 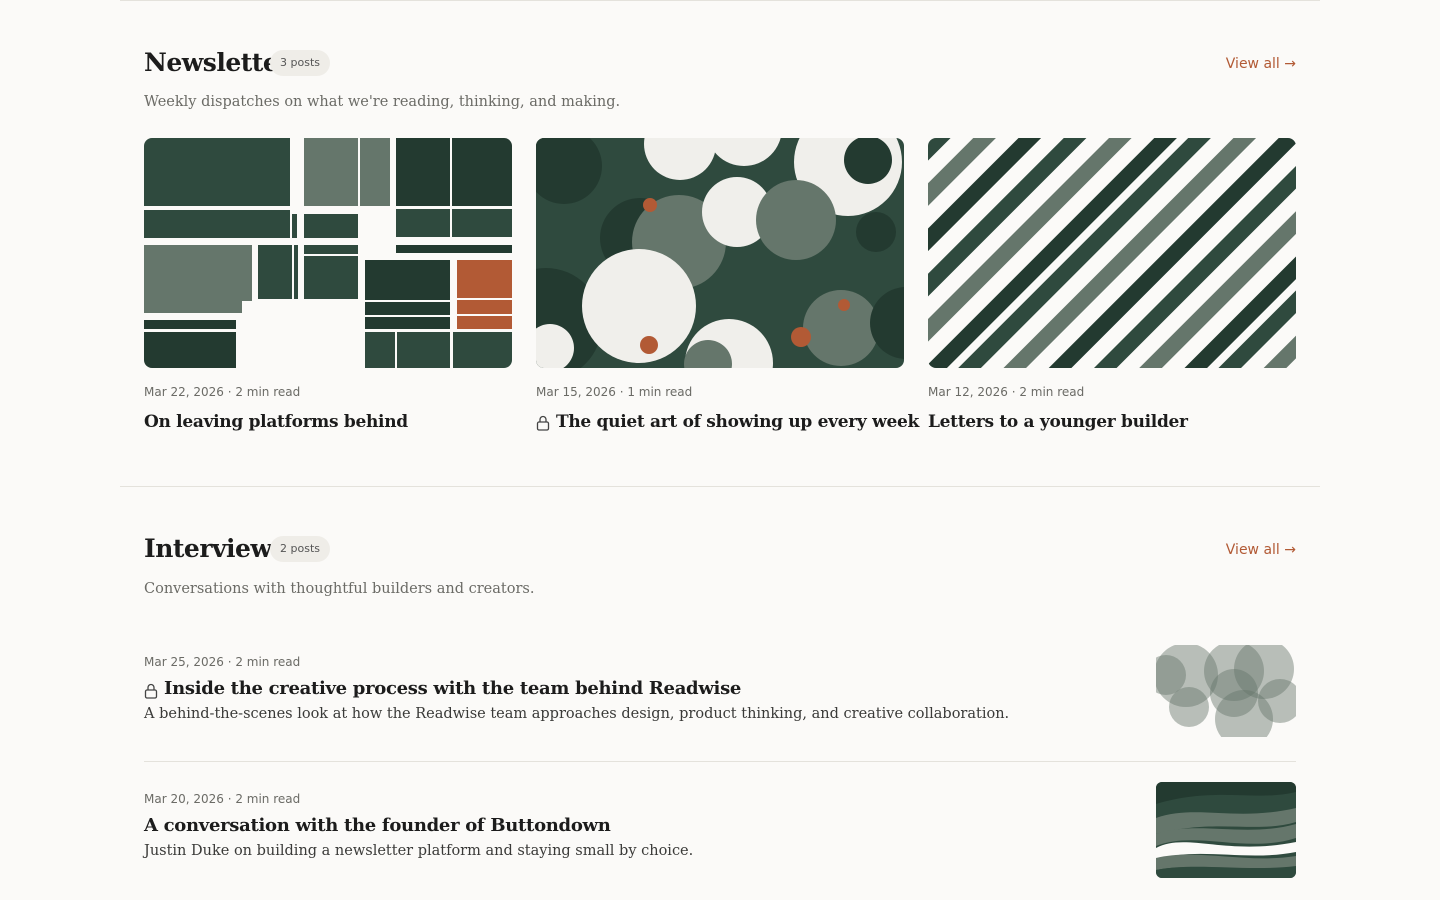 I want to click on post-title-text: Letters to a younger builder, so click(x=1058, y=422).